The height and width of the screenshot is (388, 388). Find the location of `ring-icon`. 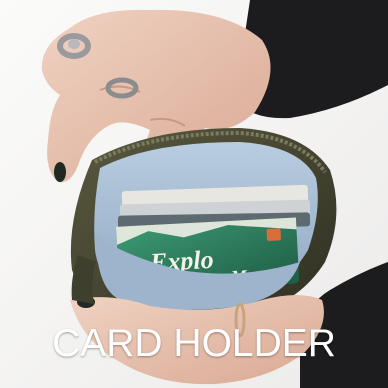

ring-icon is located at coordinates (74, 44).